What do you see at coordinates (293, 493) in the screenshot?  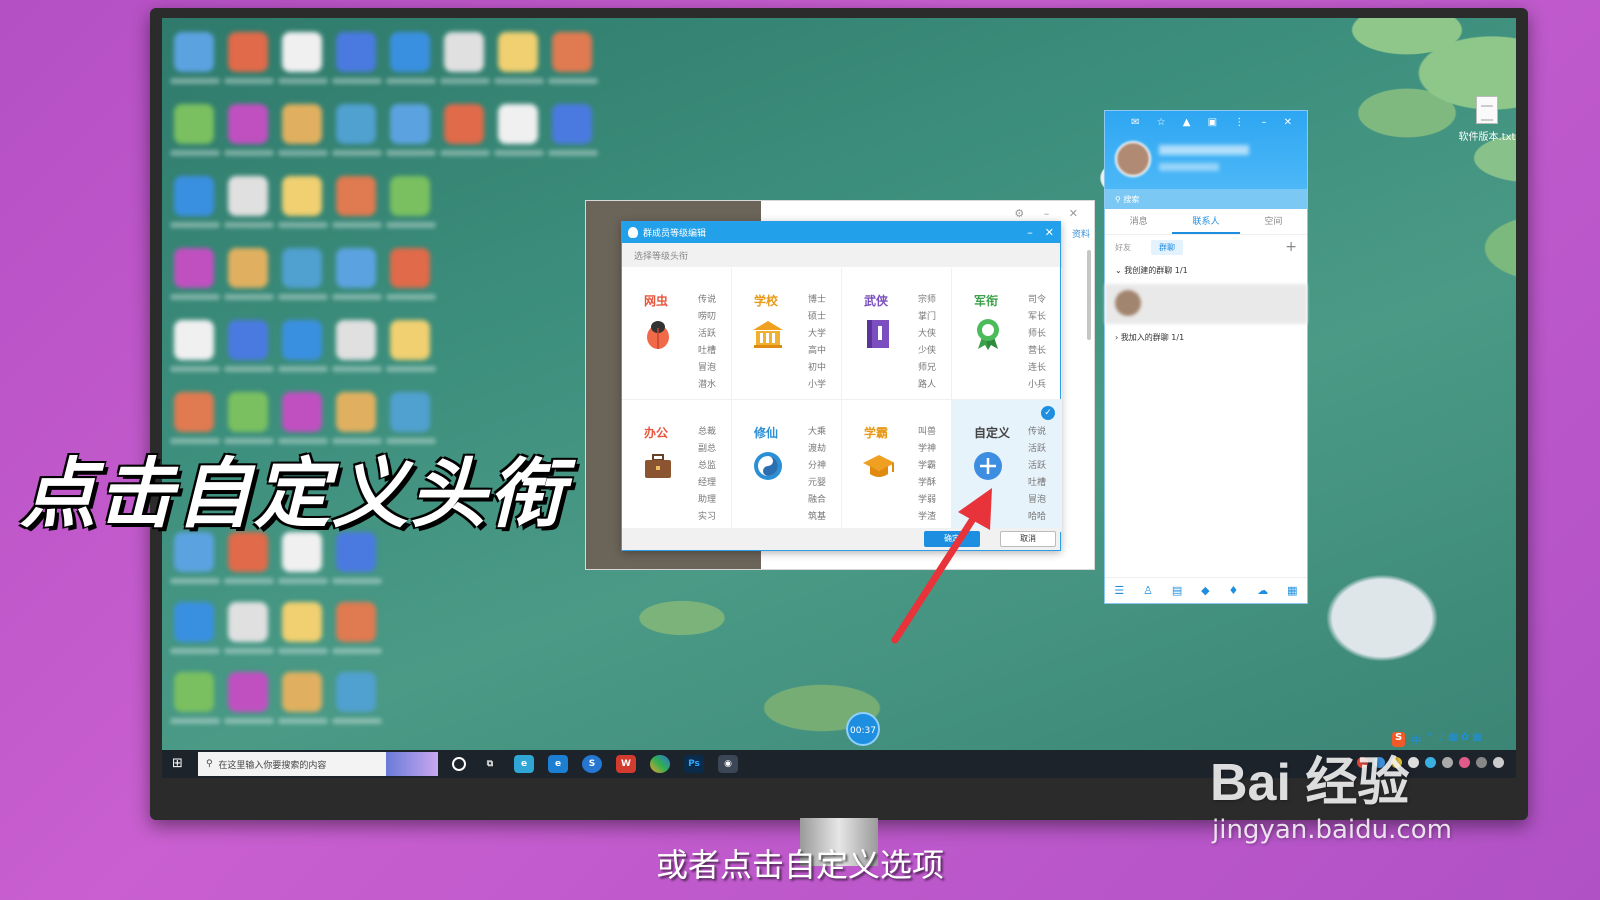 I see `big-caption: 点击自定义头衔` at bounding box center [293, 493].